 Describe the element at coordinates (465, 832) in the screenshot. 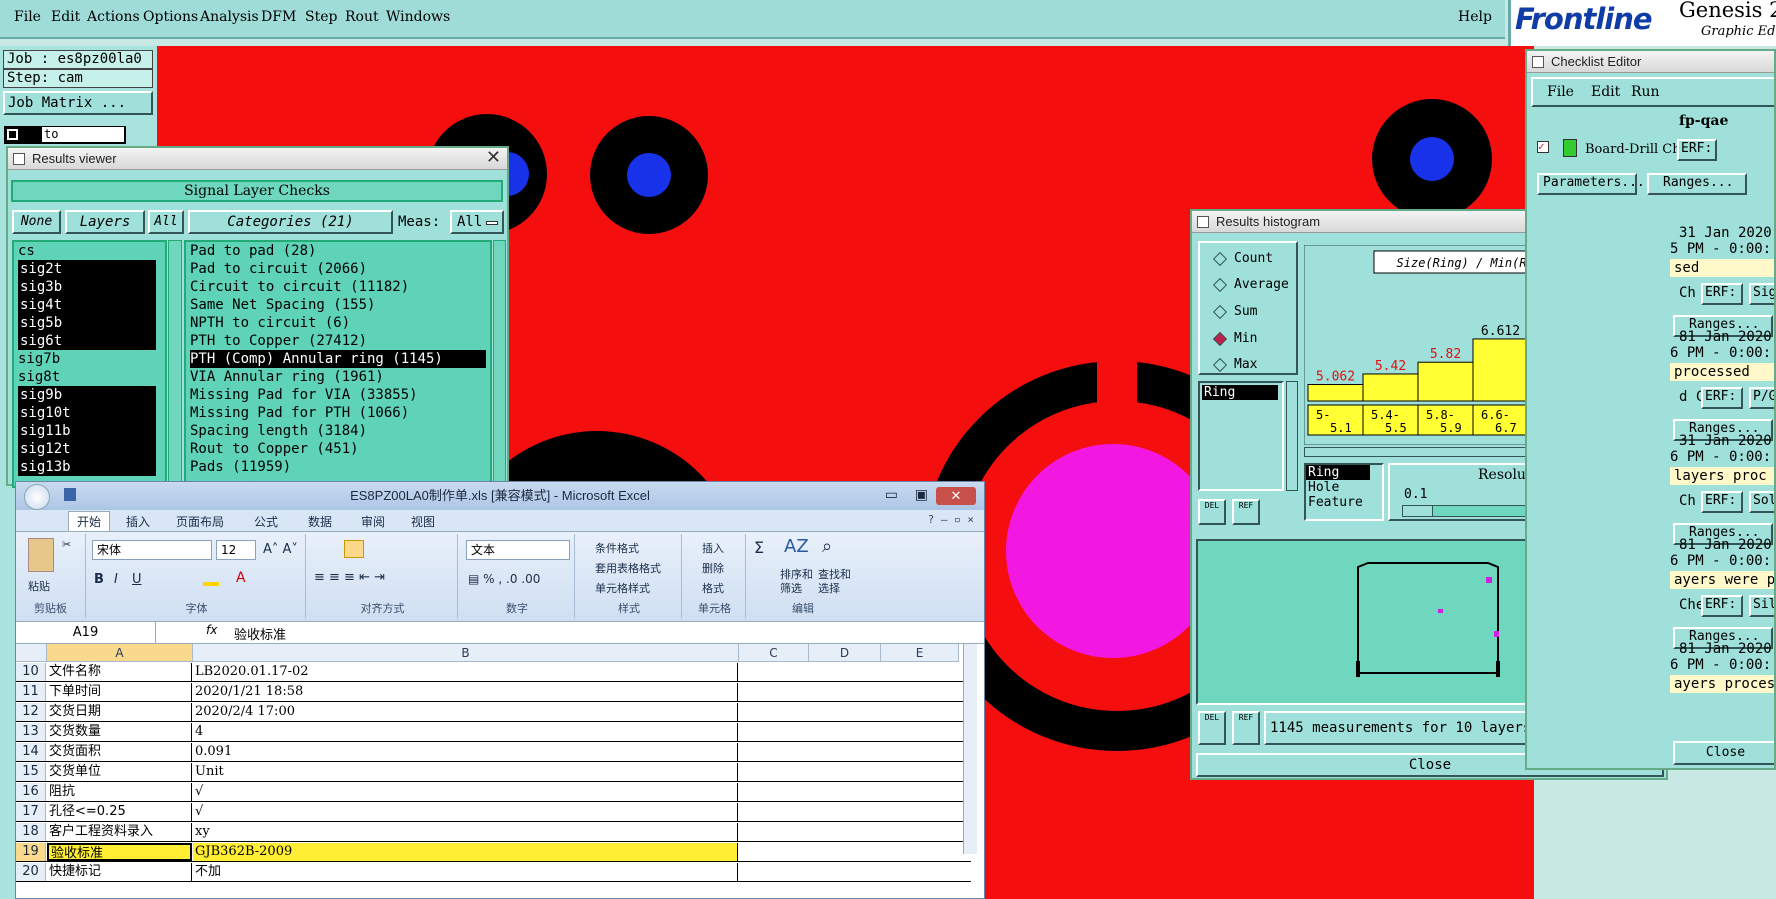

I see `cell-b: xy` at that location.